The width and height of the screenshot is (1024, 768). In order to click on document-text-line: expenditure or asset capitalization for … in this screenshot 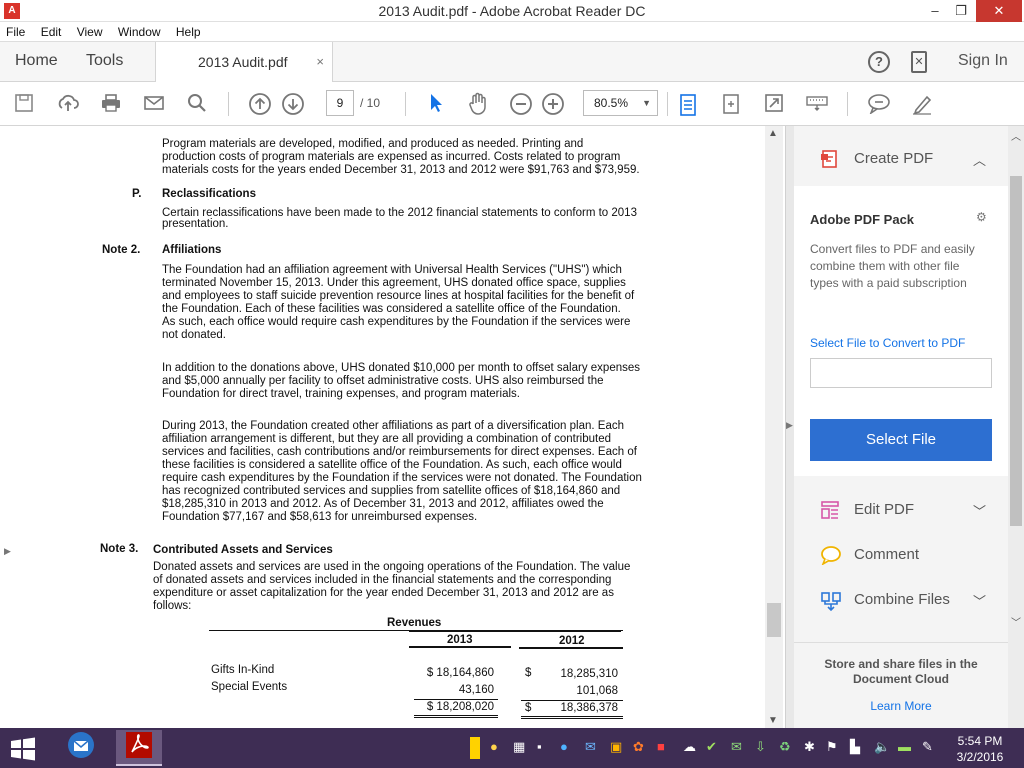, I will do `click(383, 593)`.